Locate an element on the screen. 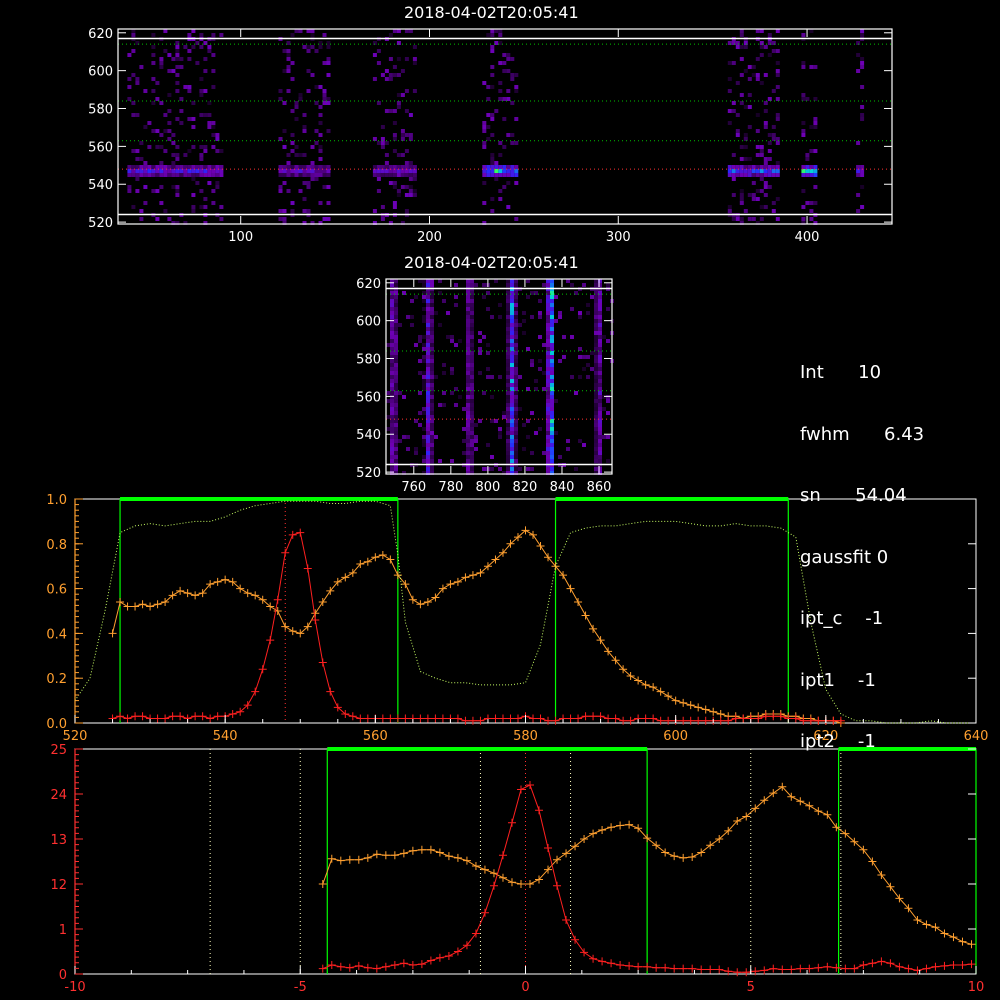 This screenshot has height=1000, width=1000. x-tick-label: 5 is located at coordinates (751, 987).